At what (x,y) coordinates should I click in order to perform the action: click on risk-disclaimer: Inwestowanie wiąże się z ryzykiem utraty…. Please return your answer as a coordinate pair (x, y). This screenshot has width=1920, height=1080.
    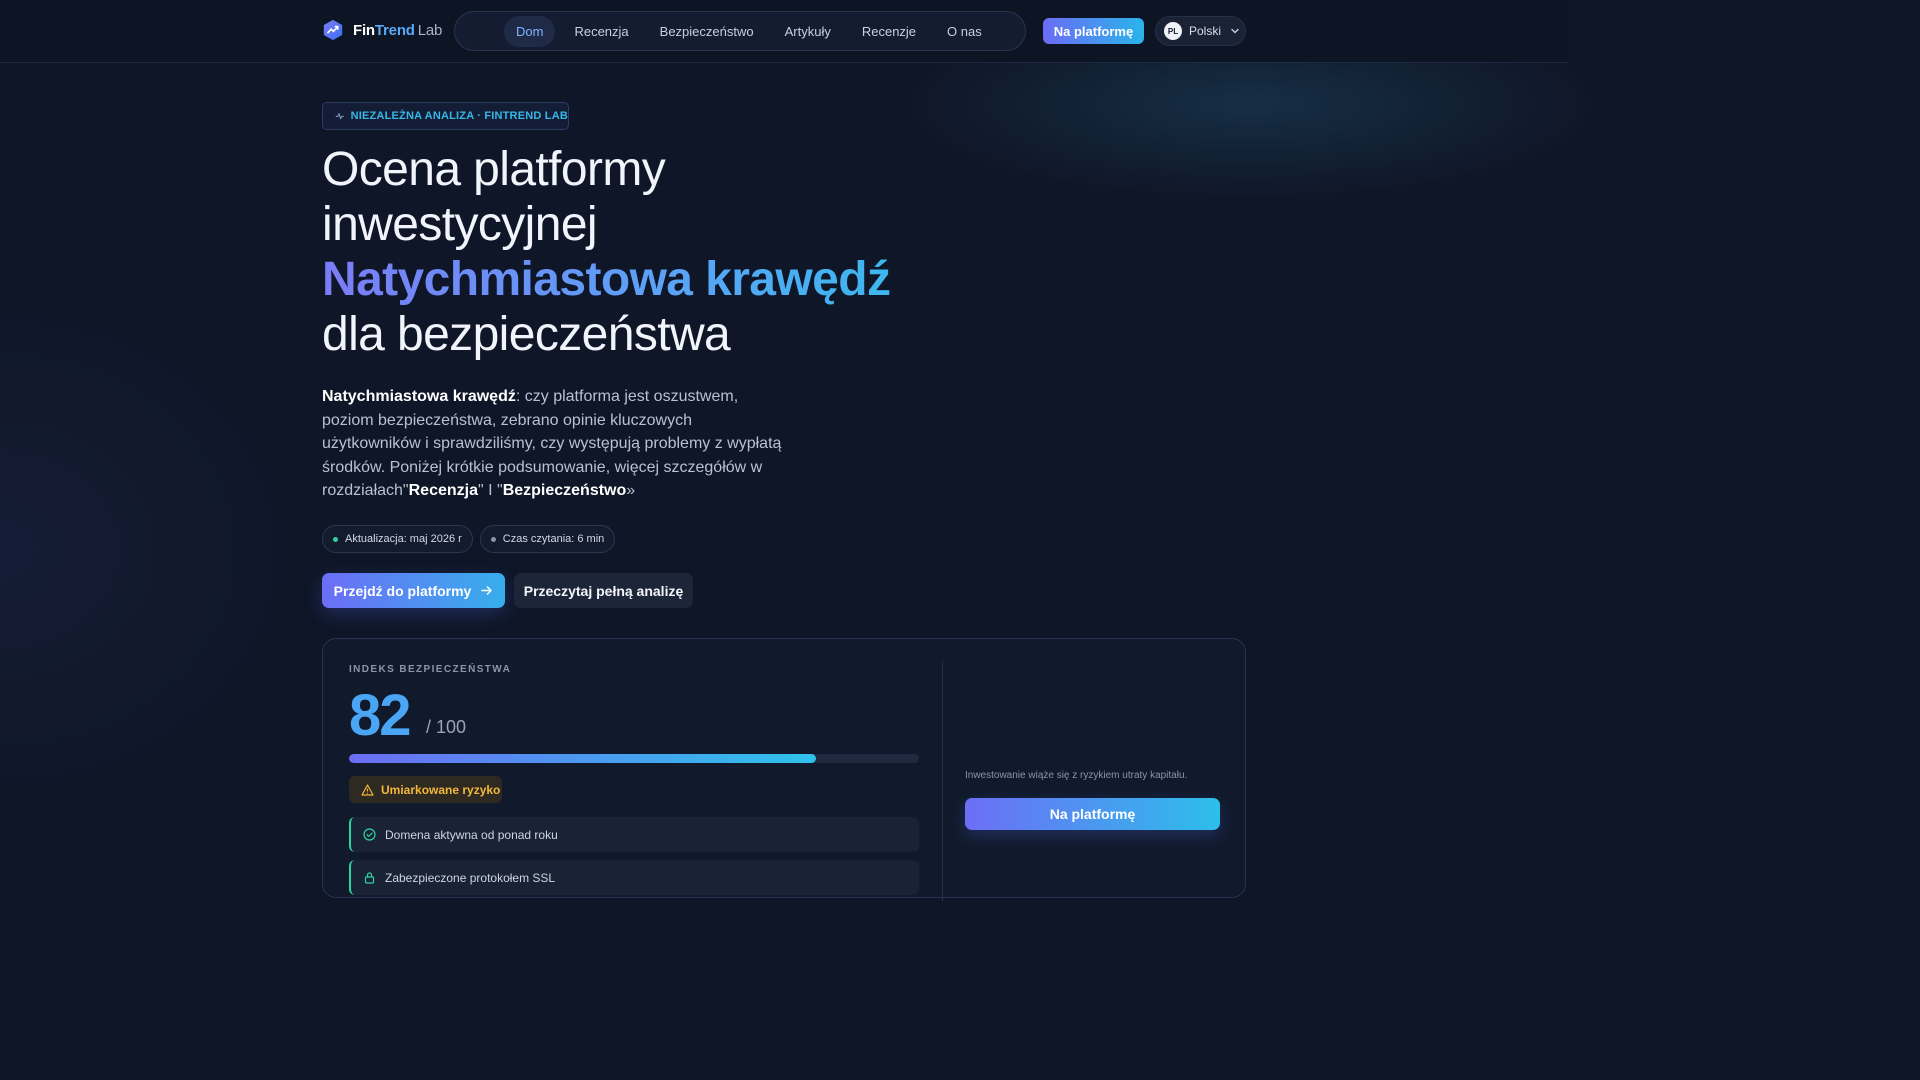
    Looking at the image, I should click on (1076, 775).